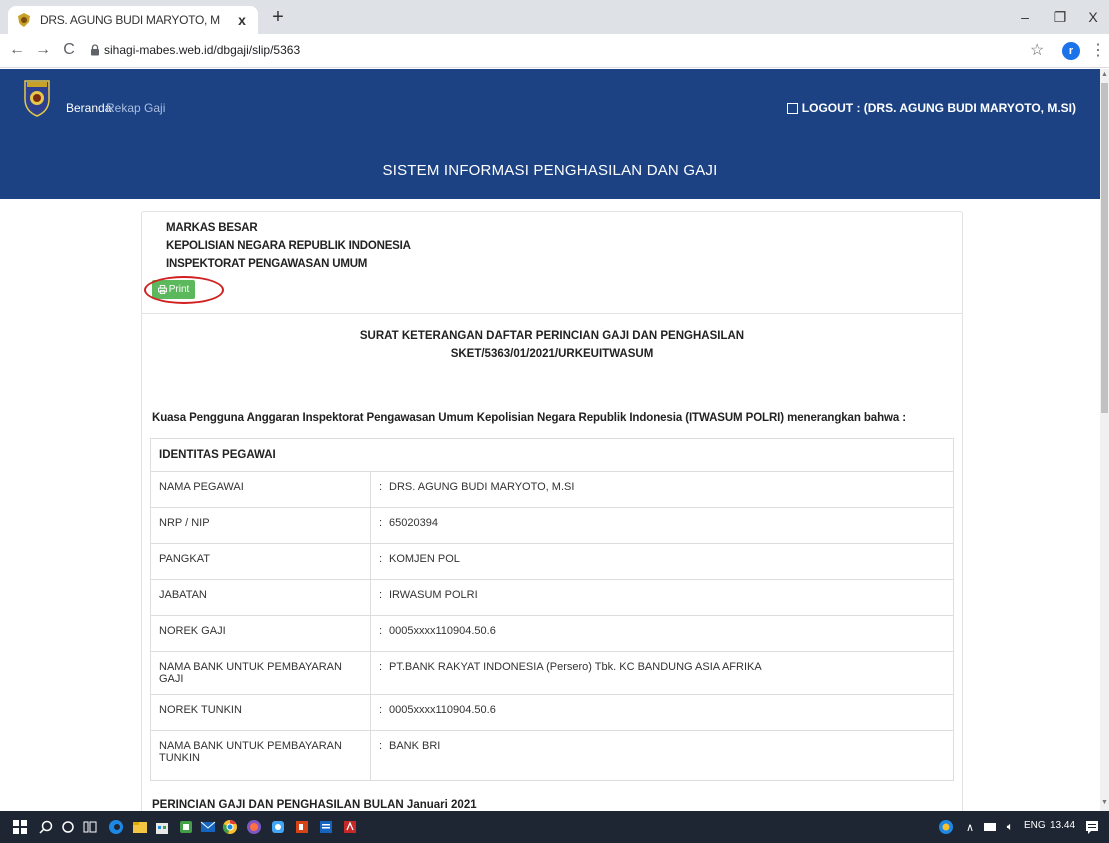 Image resolution: width=1109 pixels, height=843 pixels. What do you see at coordinates (260, 673) in the screenshot?
I see `row-label: NAMA BANK UNTUK PEMBAYARAN GAJI` at bounding box center [260, 673].